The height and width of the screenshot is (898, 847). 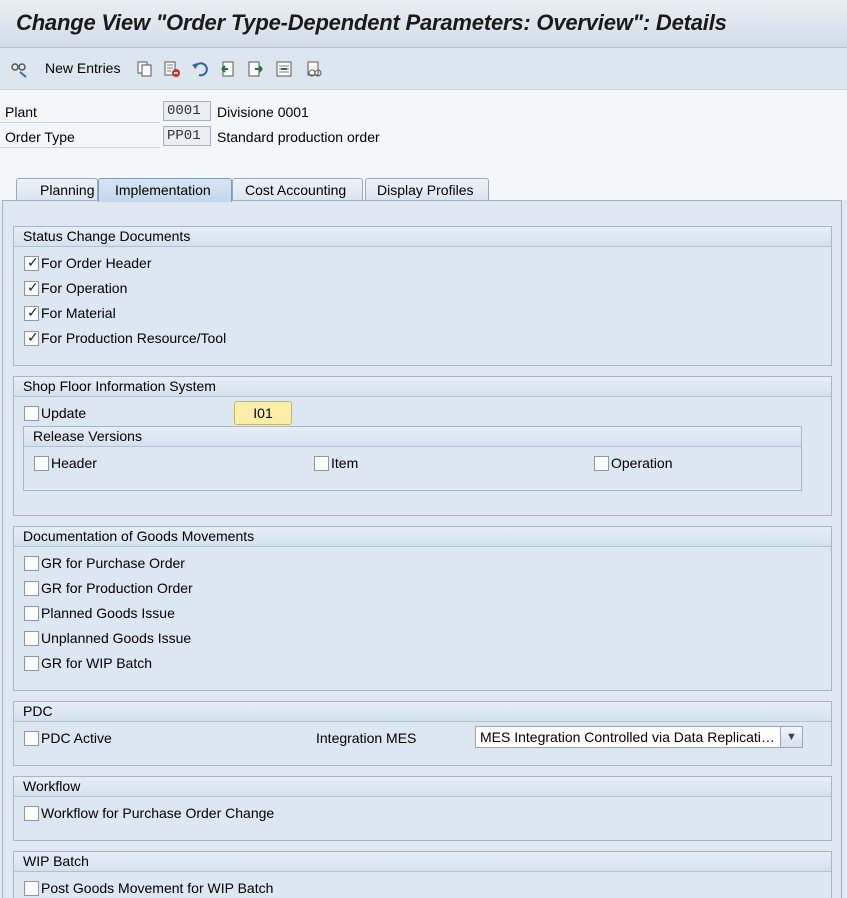 I want to click on release-versions-group: Release Versions Header Item Operation, so click(x=412, y=458).